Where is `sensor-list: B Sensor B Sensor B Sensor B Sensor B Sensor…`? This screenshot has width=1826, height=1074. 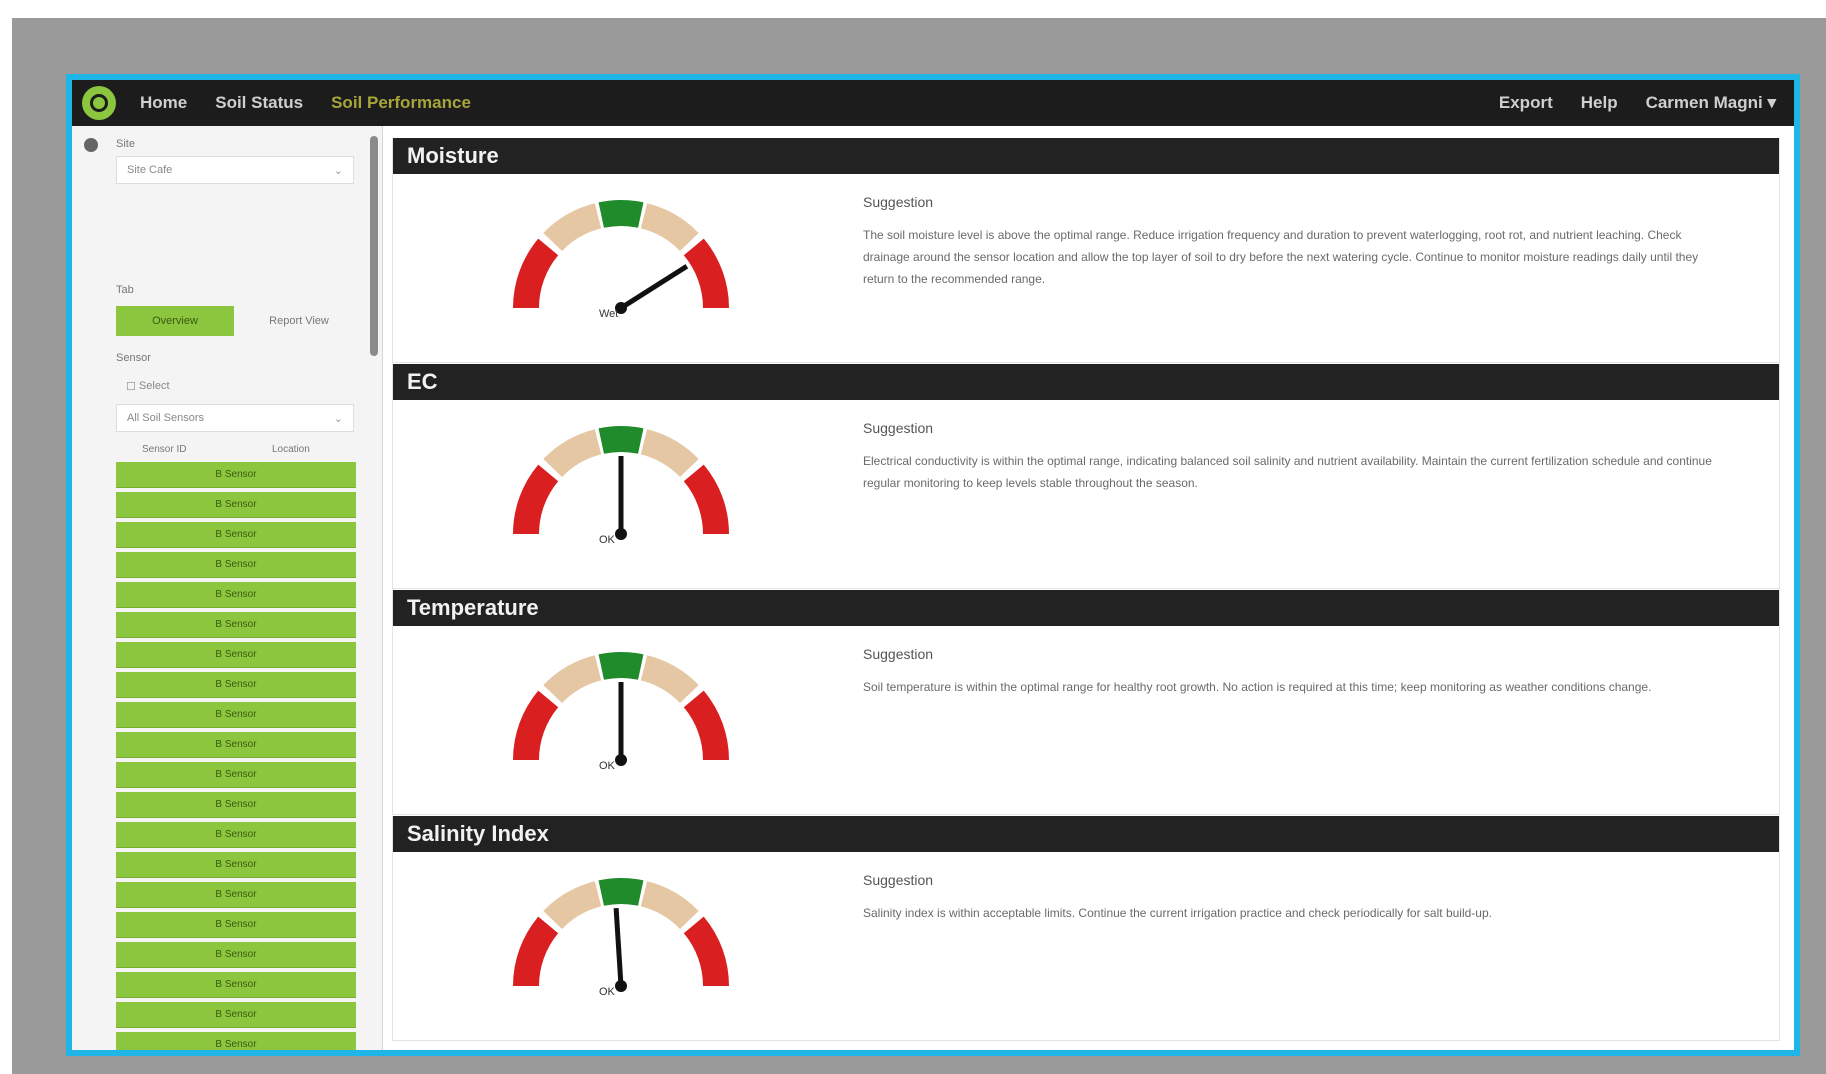
sensor-list: B Sensor B Sensor B Sensor B Sensor B Sensor… is located at coordinates (236, 756).